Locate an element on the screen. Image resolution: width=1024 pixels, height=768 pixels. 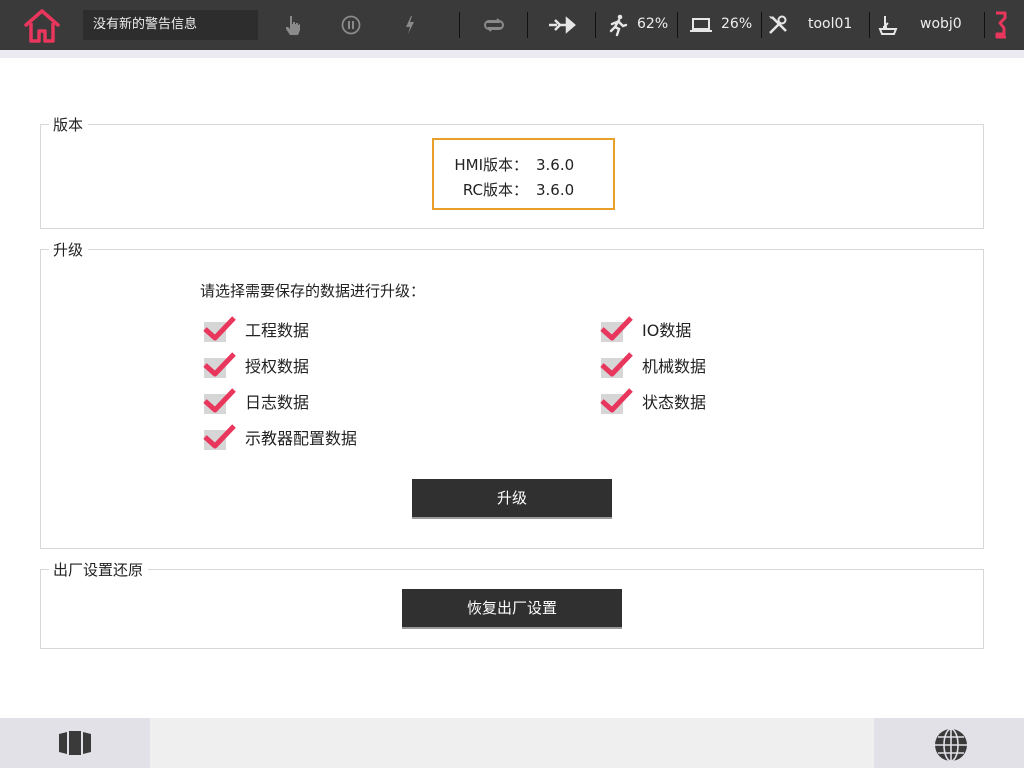
checkbox-license-data: 授权数据 is located at coordinates (255, 365).